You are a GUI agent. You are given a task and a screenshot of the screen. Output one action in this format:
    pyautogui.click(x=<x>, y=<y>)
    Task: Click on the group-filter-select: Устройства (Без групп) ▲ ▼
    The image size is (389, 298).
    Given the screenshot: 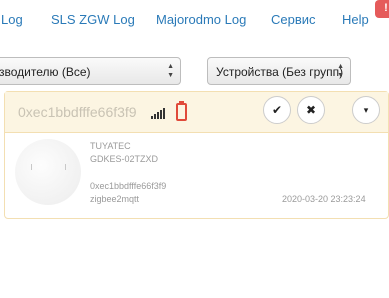 What is the action you would take?
    pyautogui.click(x=279, y=71)
    